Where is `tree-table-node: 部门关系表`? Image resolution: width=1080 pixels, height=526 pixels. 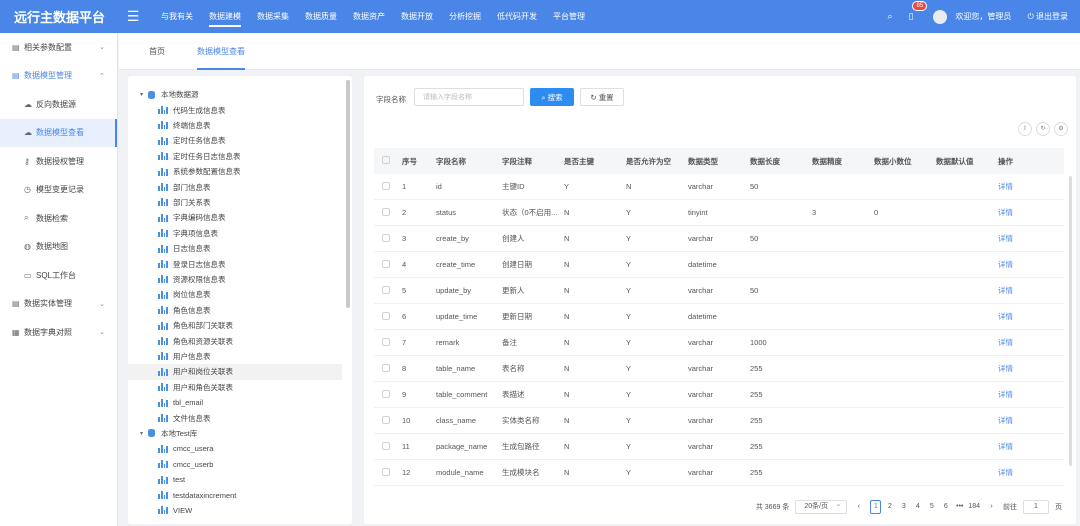 tree-table-node: 部门关系表 is located at coordinates (235, 202).